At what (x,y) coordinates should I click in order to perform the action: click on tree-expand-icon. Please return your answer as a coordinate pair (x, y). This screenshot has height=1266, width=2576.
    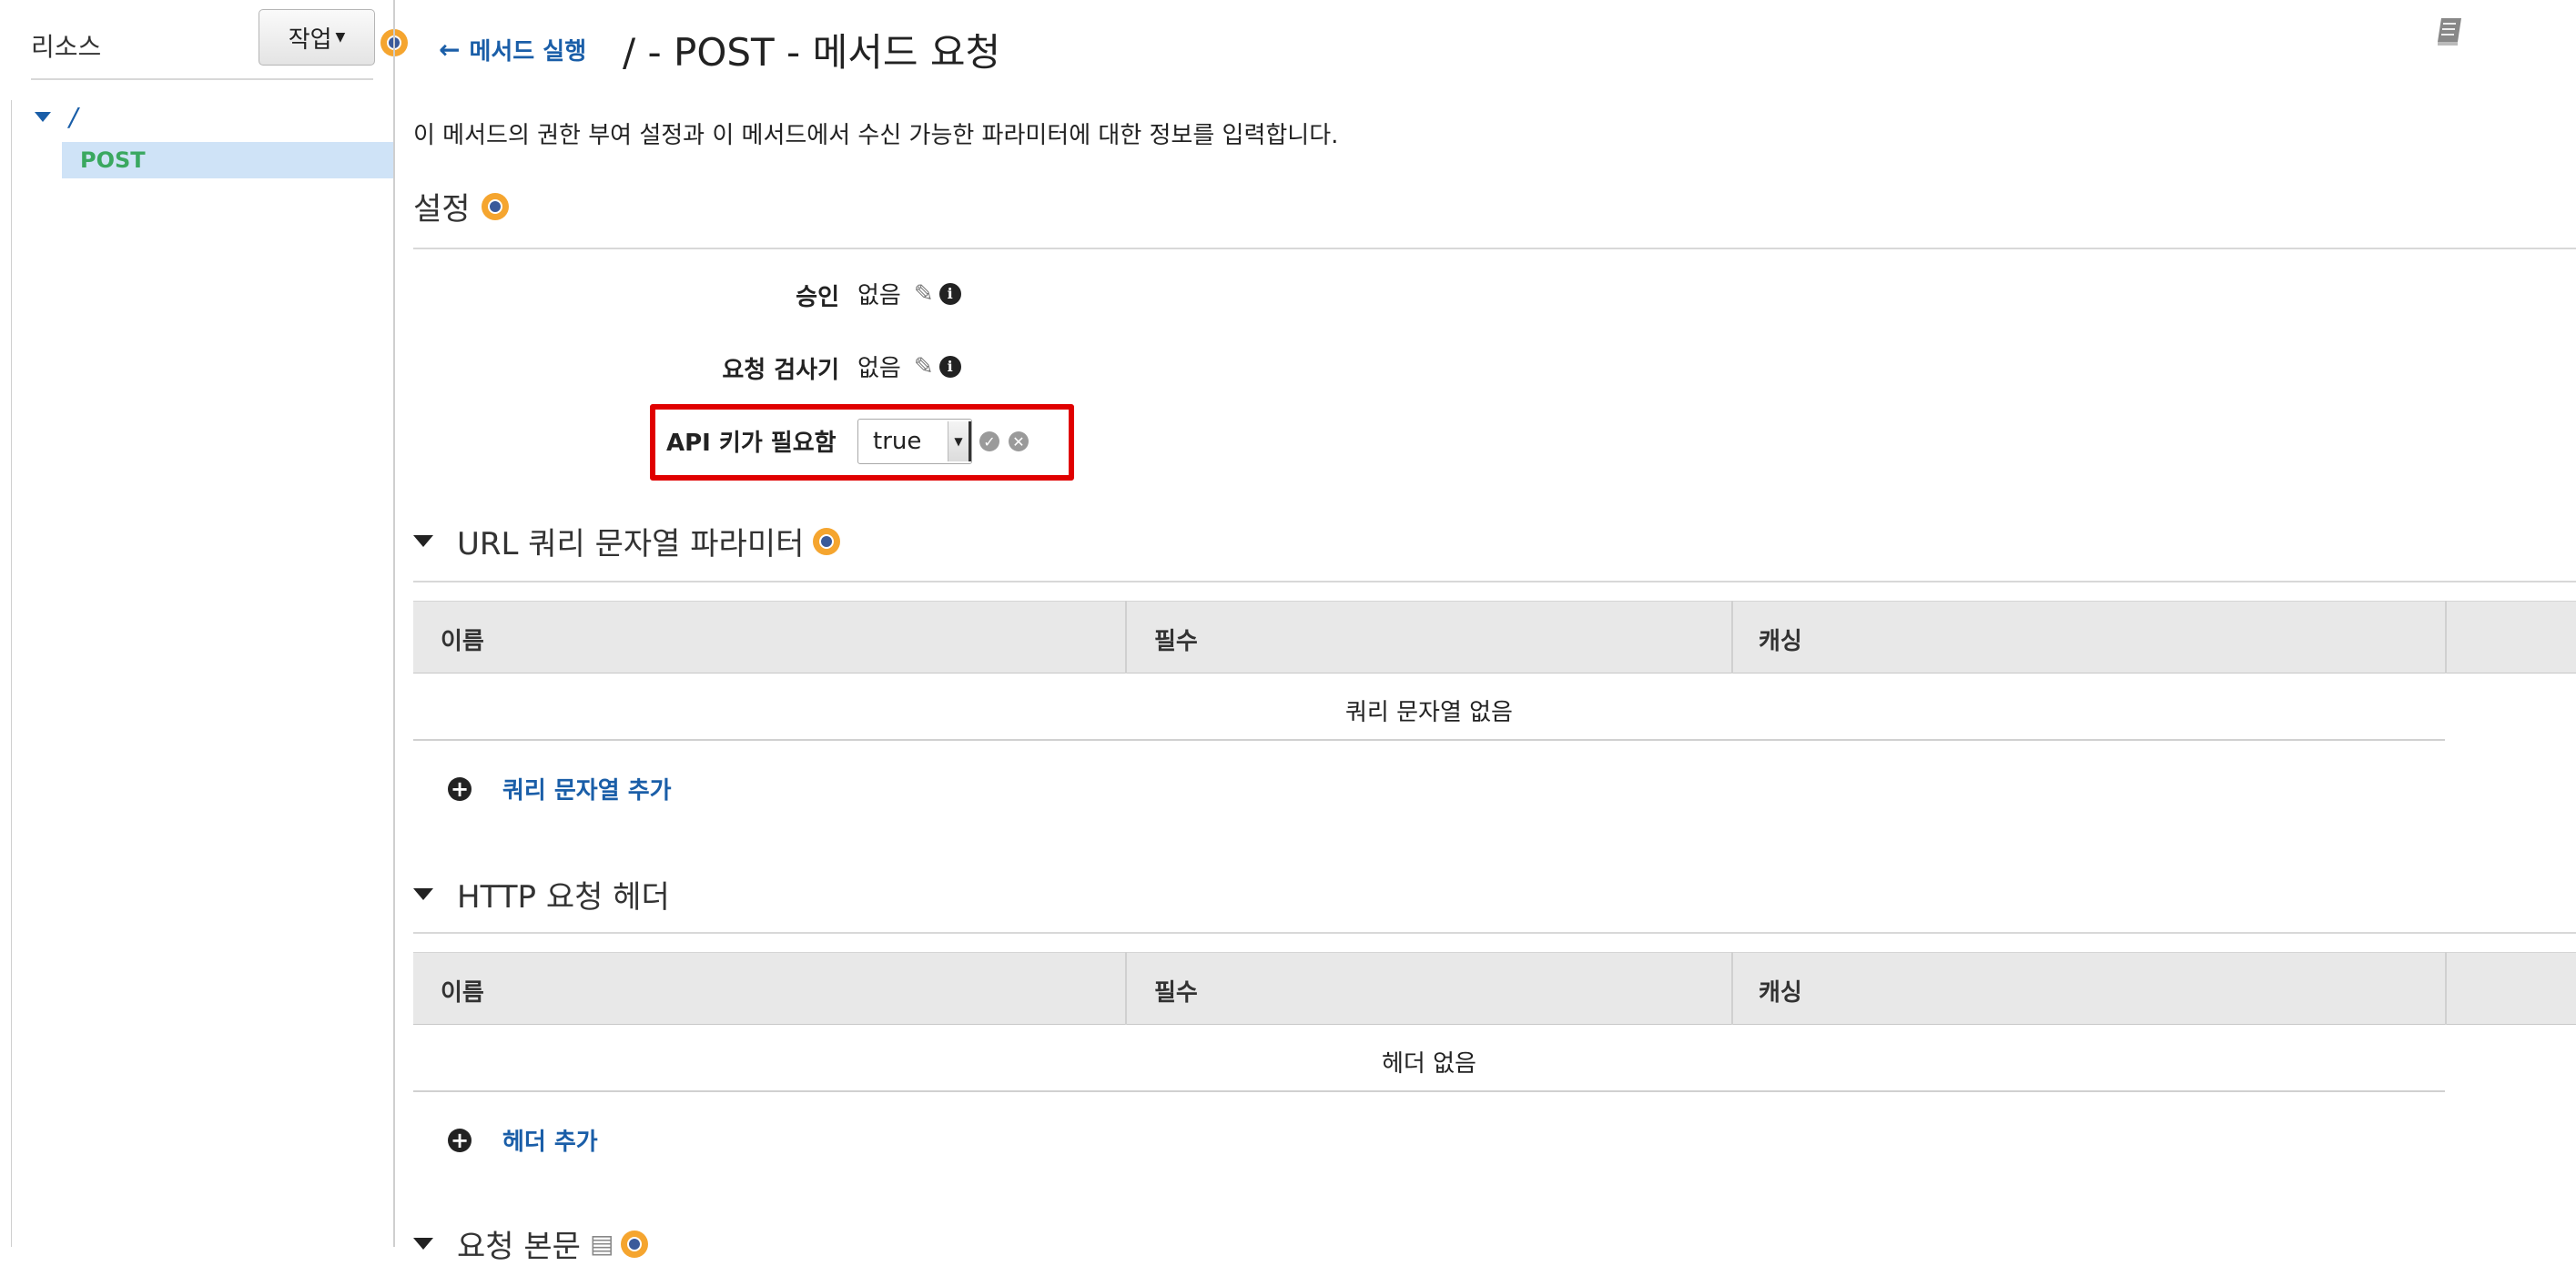
    Looking at the image, I should click on (43, 117).